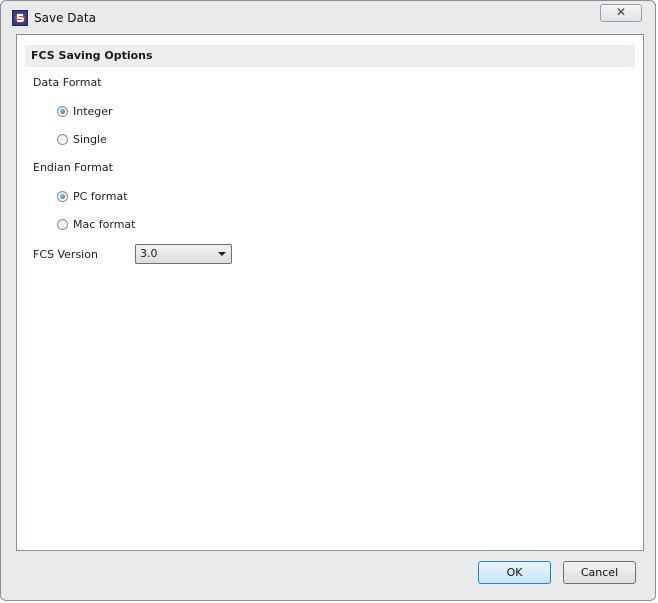 This screenshot has height=603, width=658. What do you see at coordinates (20, 18) in the screenshot?
I see `fcs-express-app-icon` at bounding box center [20, 18].